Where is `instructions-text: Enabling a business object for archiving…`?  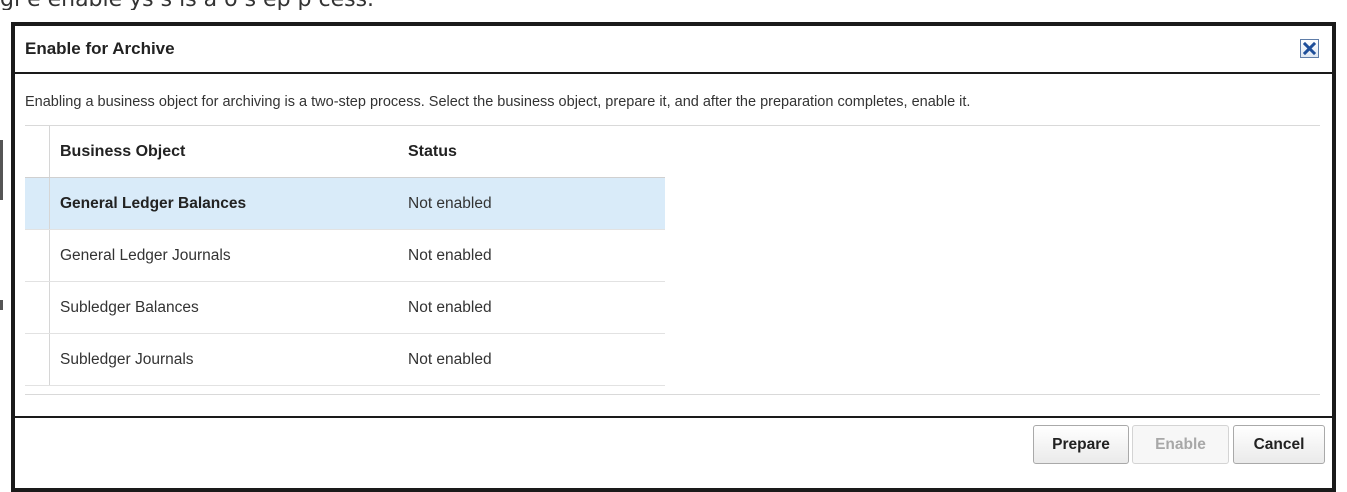 instructions-text: Enabling a business object for archiving… is located at coordinates (498, 102).